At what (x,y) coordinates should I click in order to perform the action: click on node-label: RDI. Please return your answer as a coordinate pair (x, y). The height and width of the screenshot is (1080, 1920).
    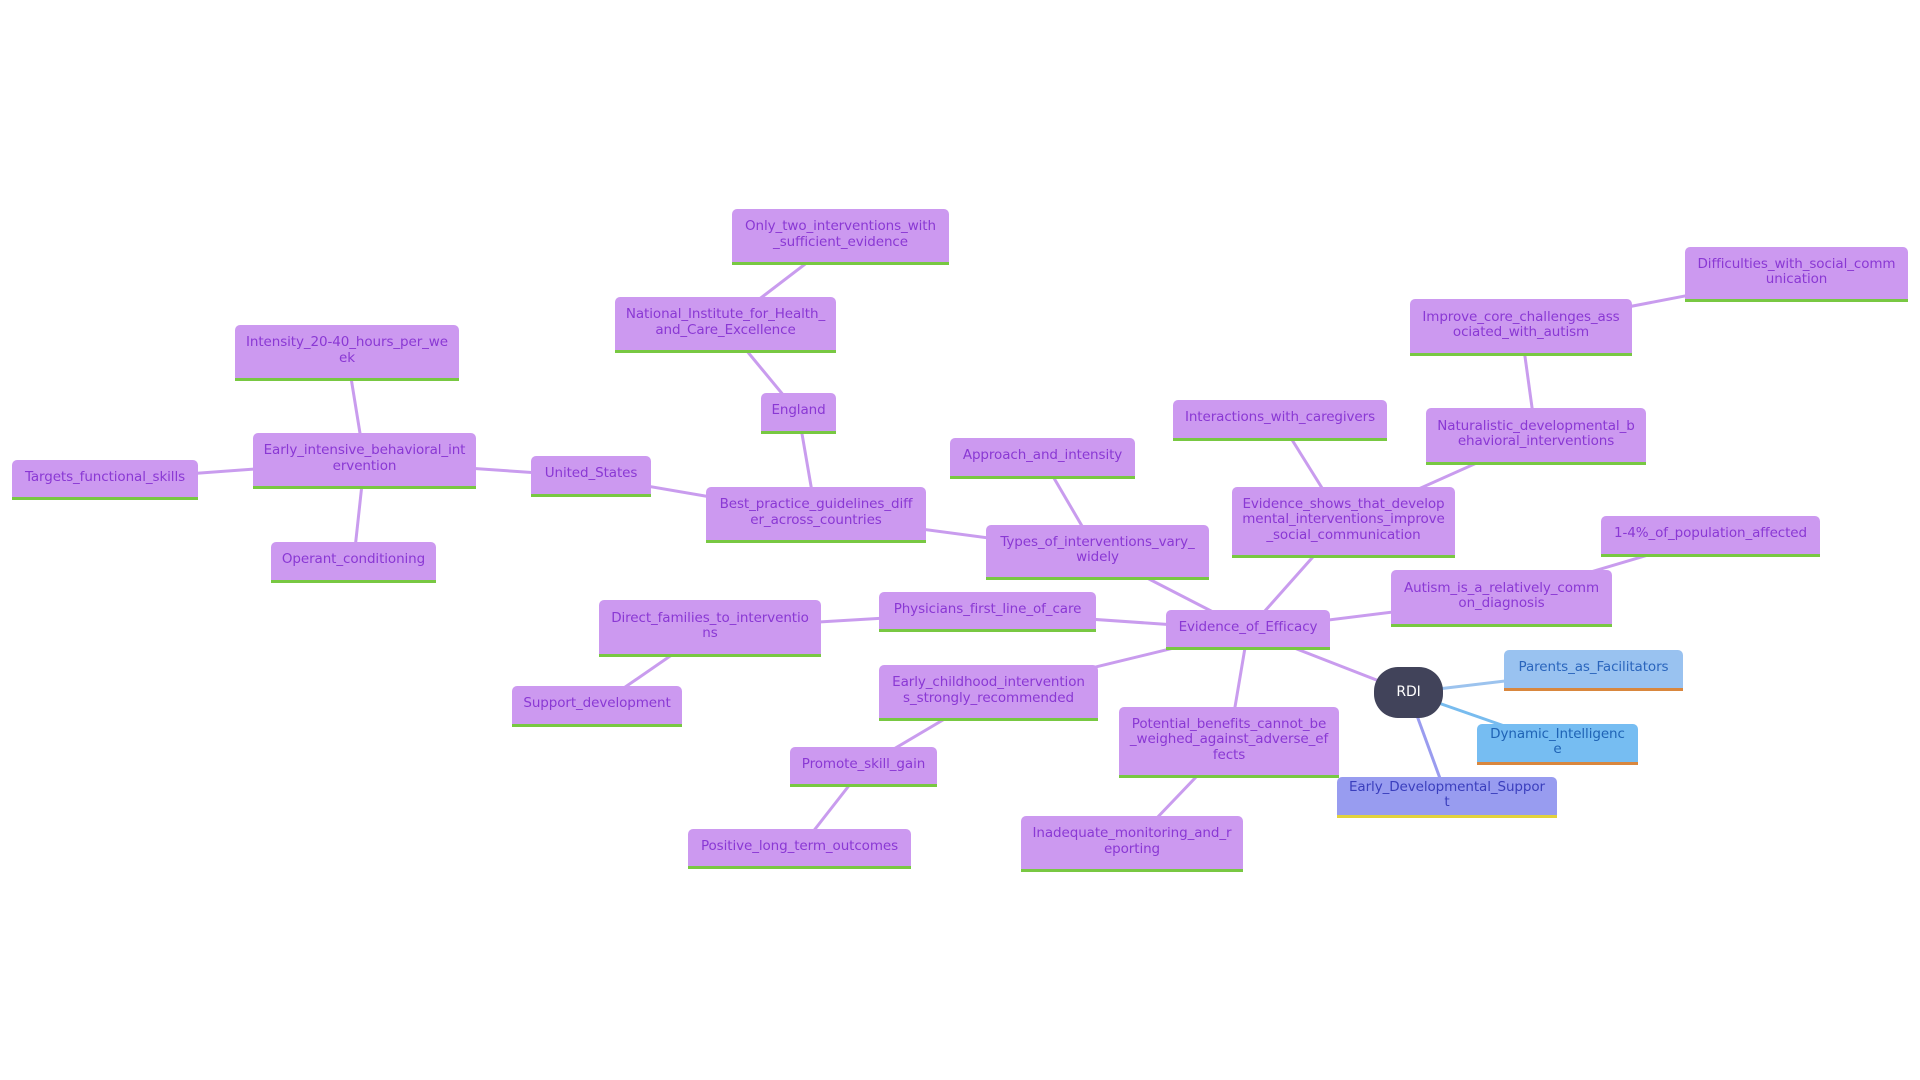
    Looking at the image, I should click on (1408, 691).